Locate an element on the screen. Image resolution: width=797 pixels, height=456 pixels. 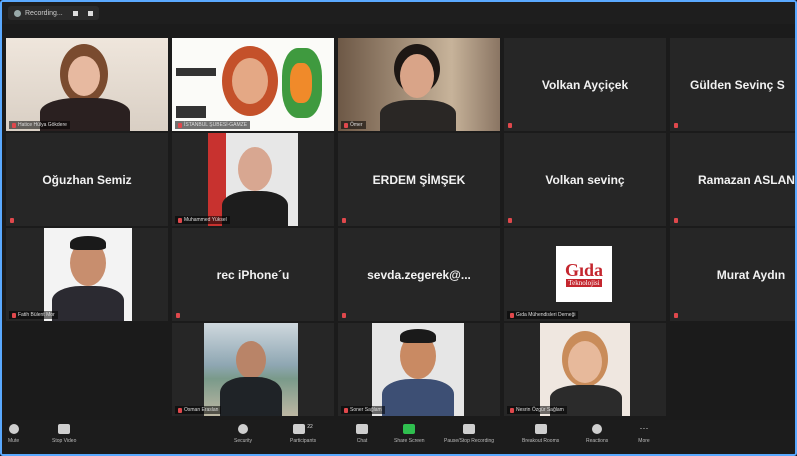
participant-tile: Ömer is located at coordinates (419, 84).